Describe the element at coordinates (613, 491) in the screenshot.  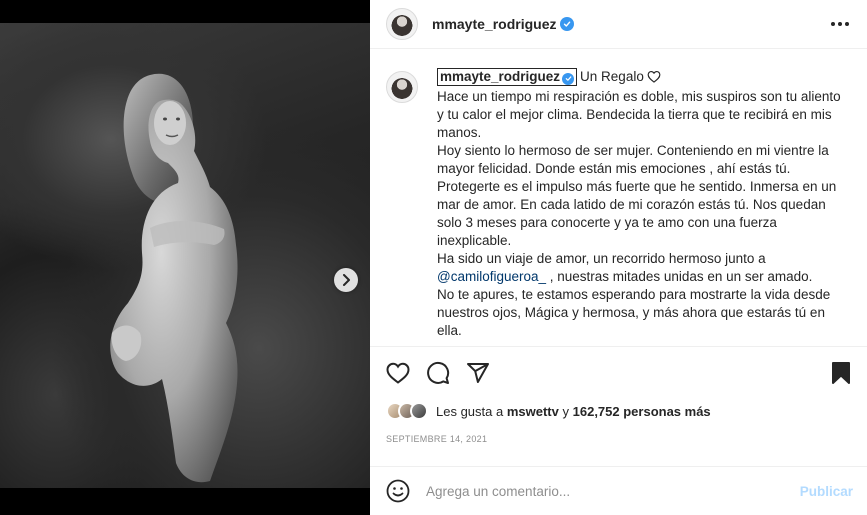
I see `comment-input` at that location.